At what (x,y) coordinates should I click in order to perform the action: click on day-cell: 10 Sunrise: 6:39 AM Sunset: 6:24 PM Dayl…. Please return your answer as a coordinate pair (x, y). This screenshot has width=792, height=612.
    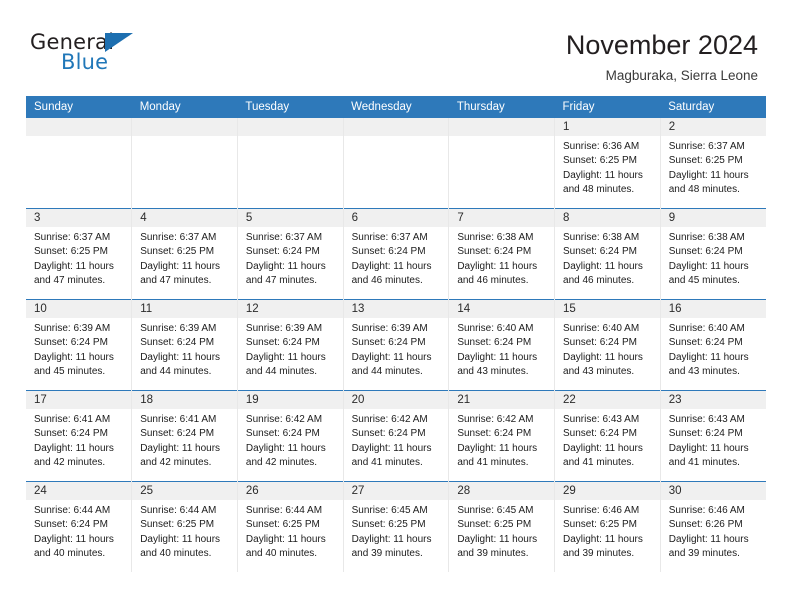
    Looking at the image, I should click on (79, 345).